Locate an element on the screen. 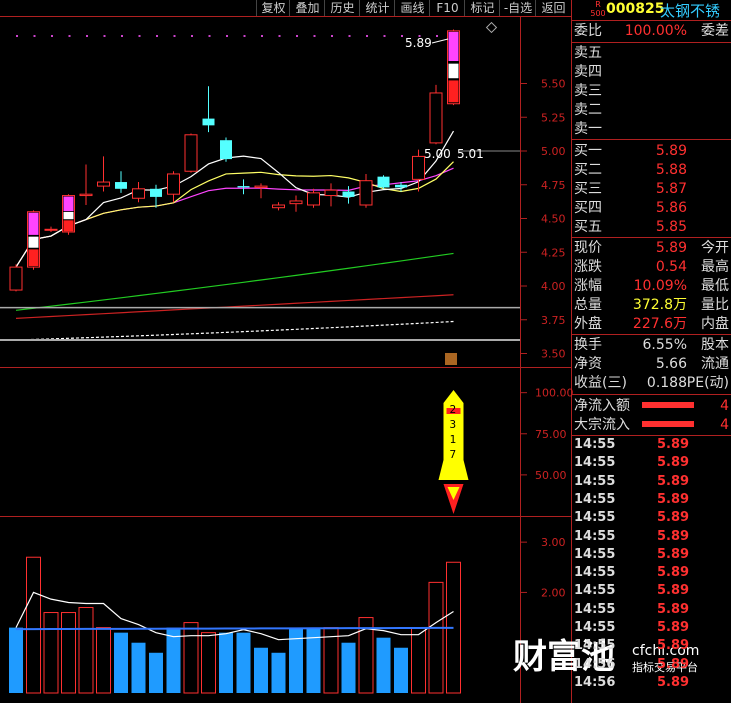 The height and width of the screenshot is (703, 731). y-tick-label: 50.00 is located at coordinates (551, 475).